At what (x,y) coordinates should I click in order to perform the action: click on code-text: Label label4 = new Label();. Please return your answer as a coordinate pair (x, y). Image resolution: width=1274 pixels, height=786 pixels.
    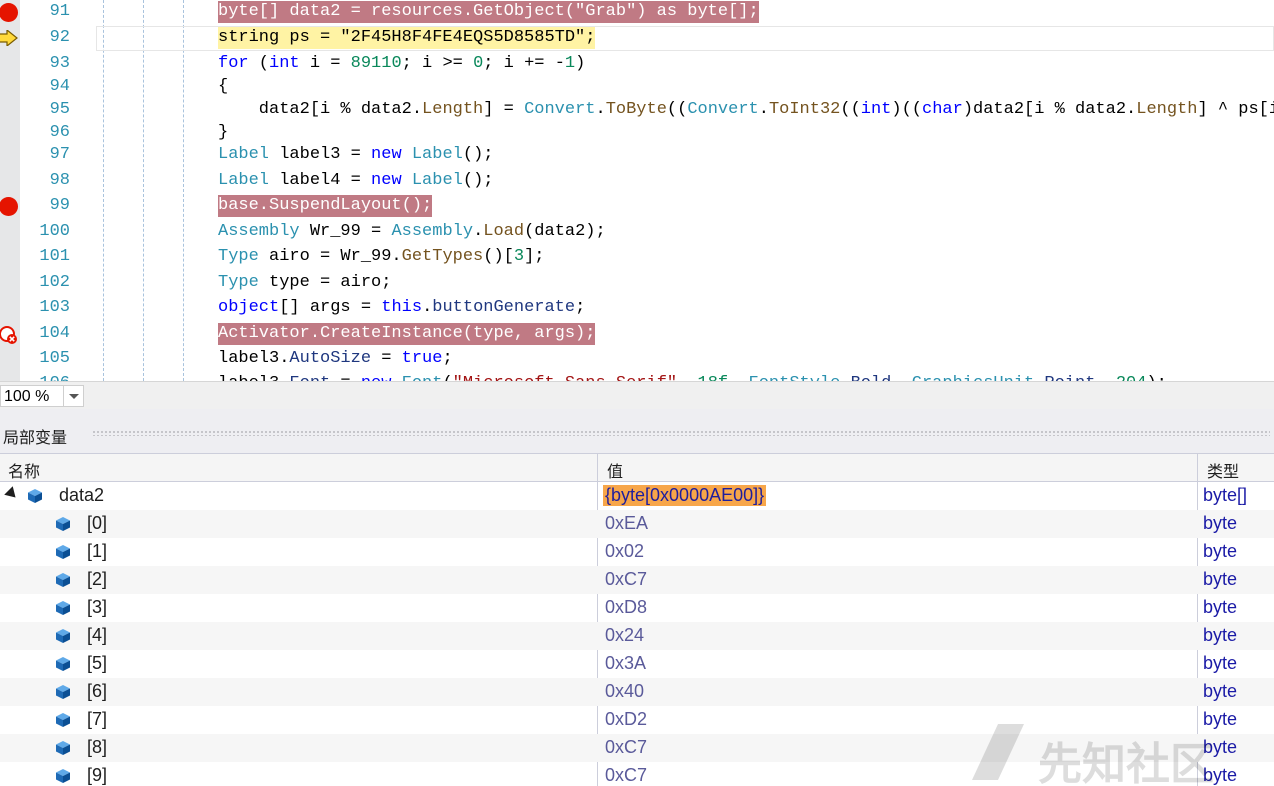
    Looking at the image, I should click on (355, 181).